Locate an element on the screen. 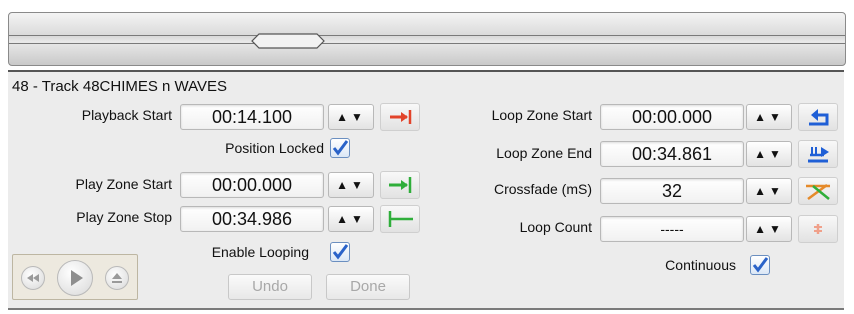 Image resolution: width=854 pixels, height=314 pixels. play-button is located at coordinates (75, 278).